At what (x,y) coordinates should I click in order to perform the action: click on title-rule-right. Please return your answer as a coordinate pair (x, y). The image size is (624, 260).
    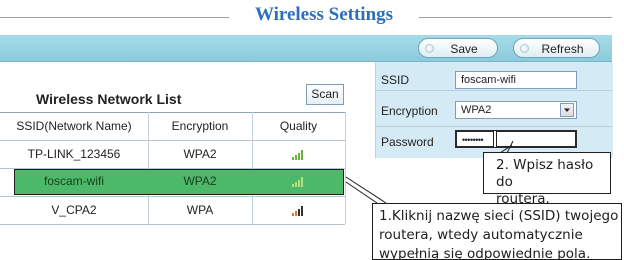
    Looking at the image, I should click on (515, 17).